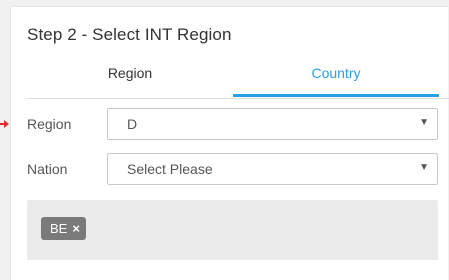 The image size is (449, 280). I want to click on selected-tag: BE ×, so click(63, 228).